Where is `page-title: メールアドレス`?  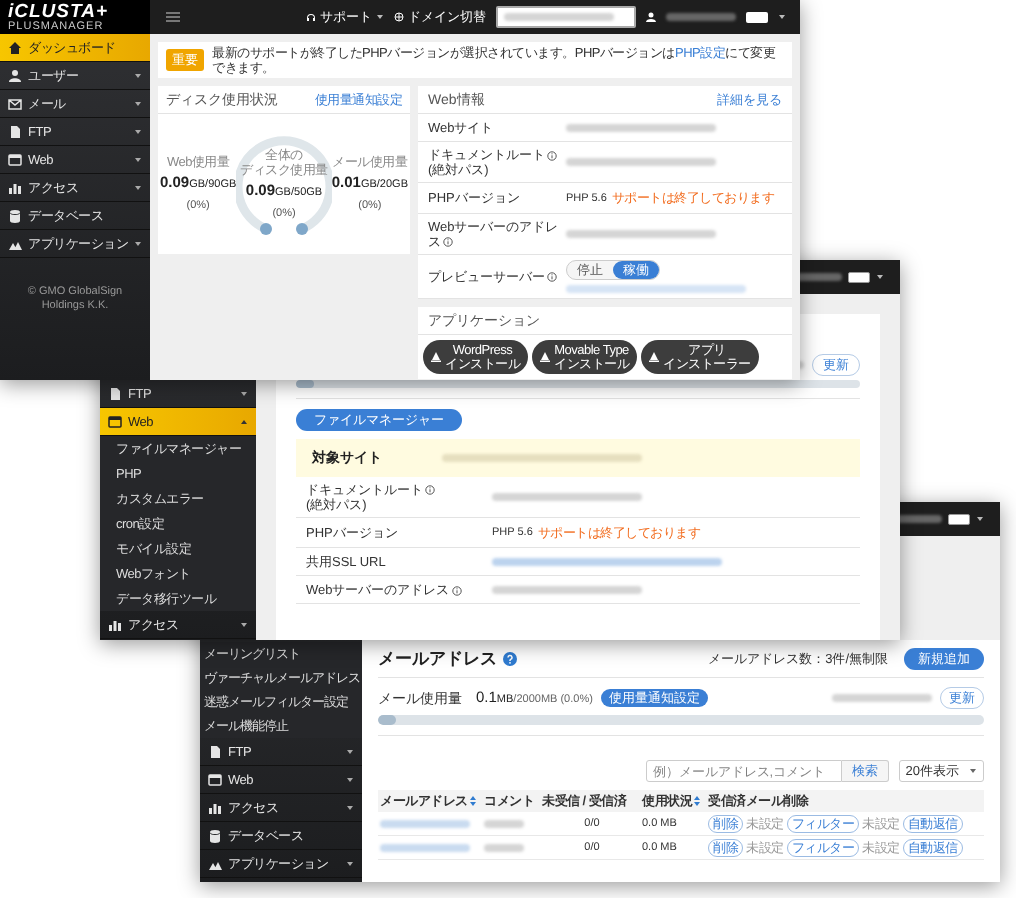
page-title: メールアドレス is located at coordinates (437, 659).